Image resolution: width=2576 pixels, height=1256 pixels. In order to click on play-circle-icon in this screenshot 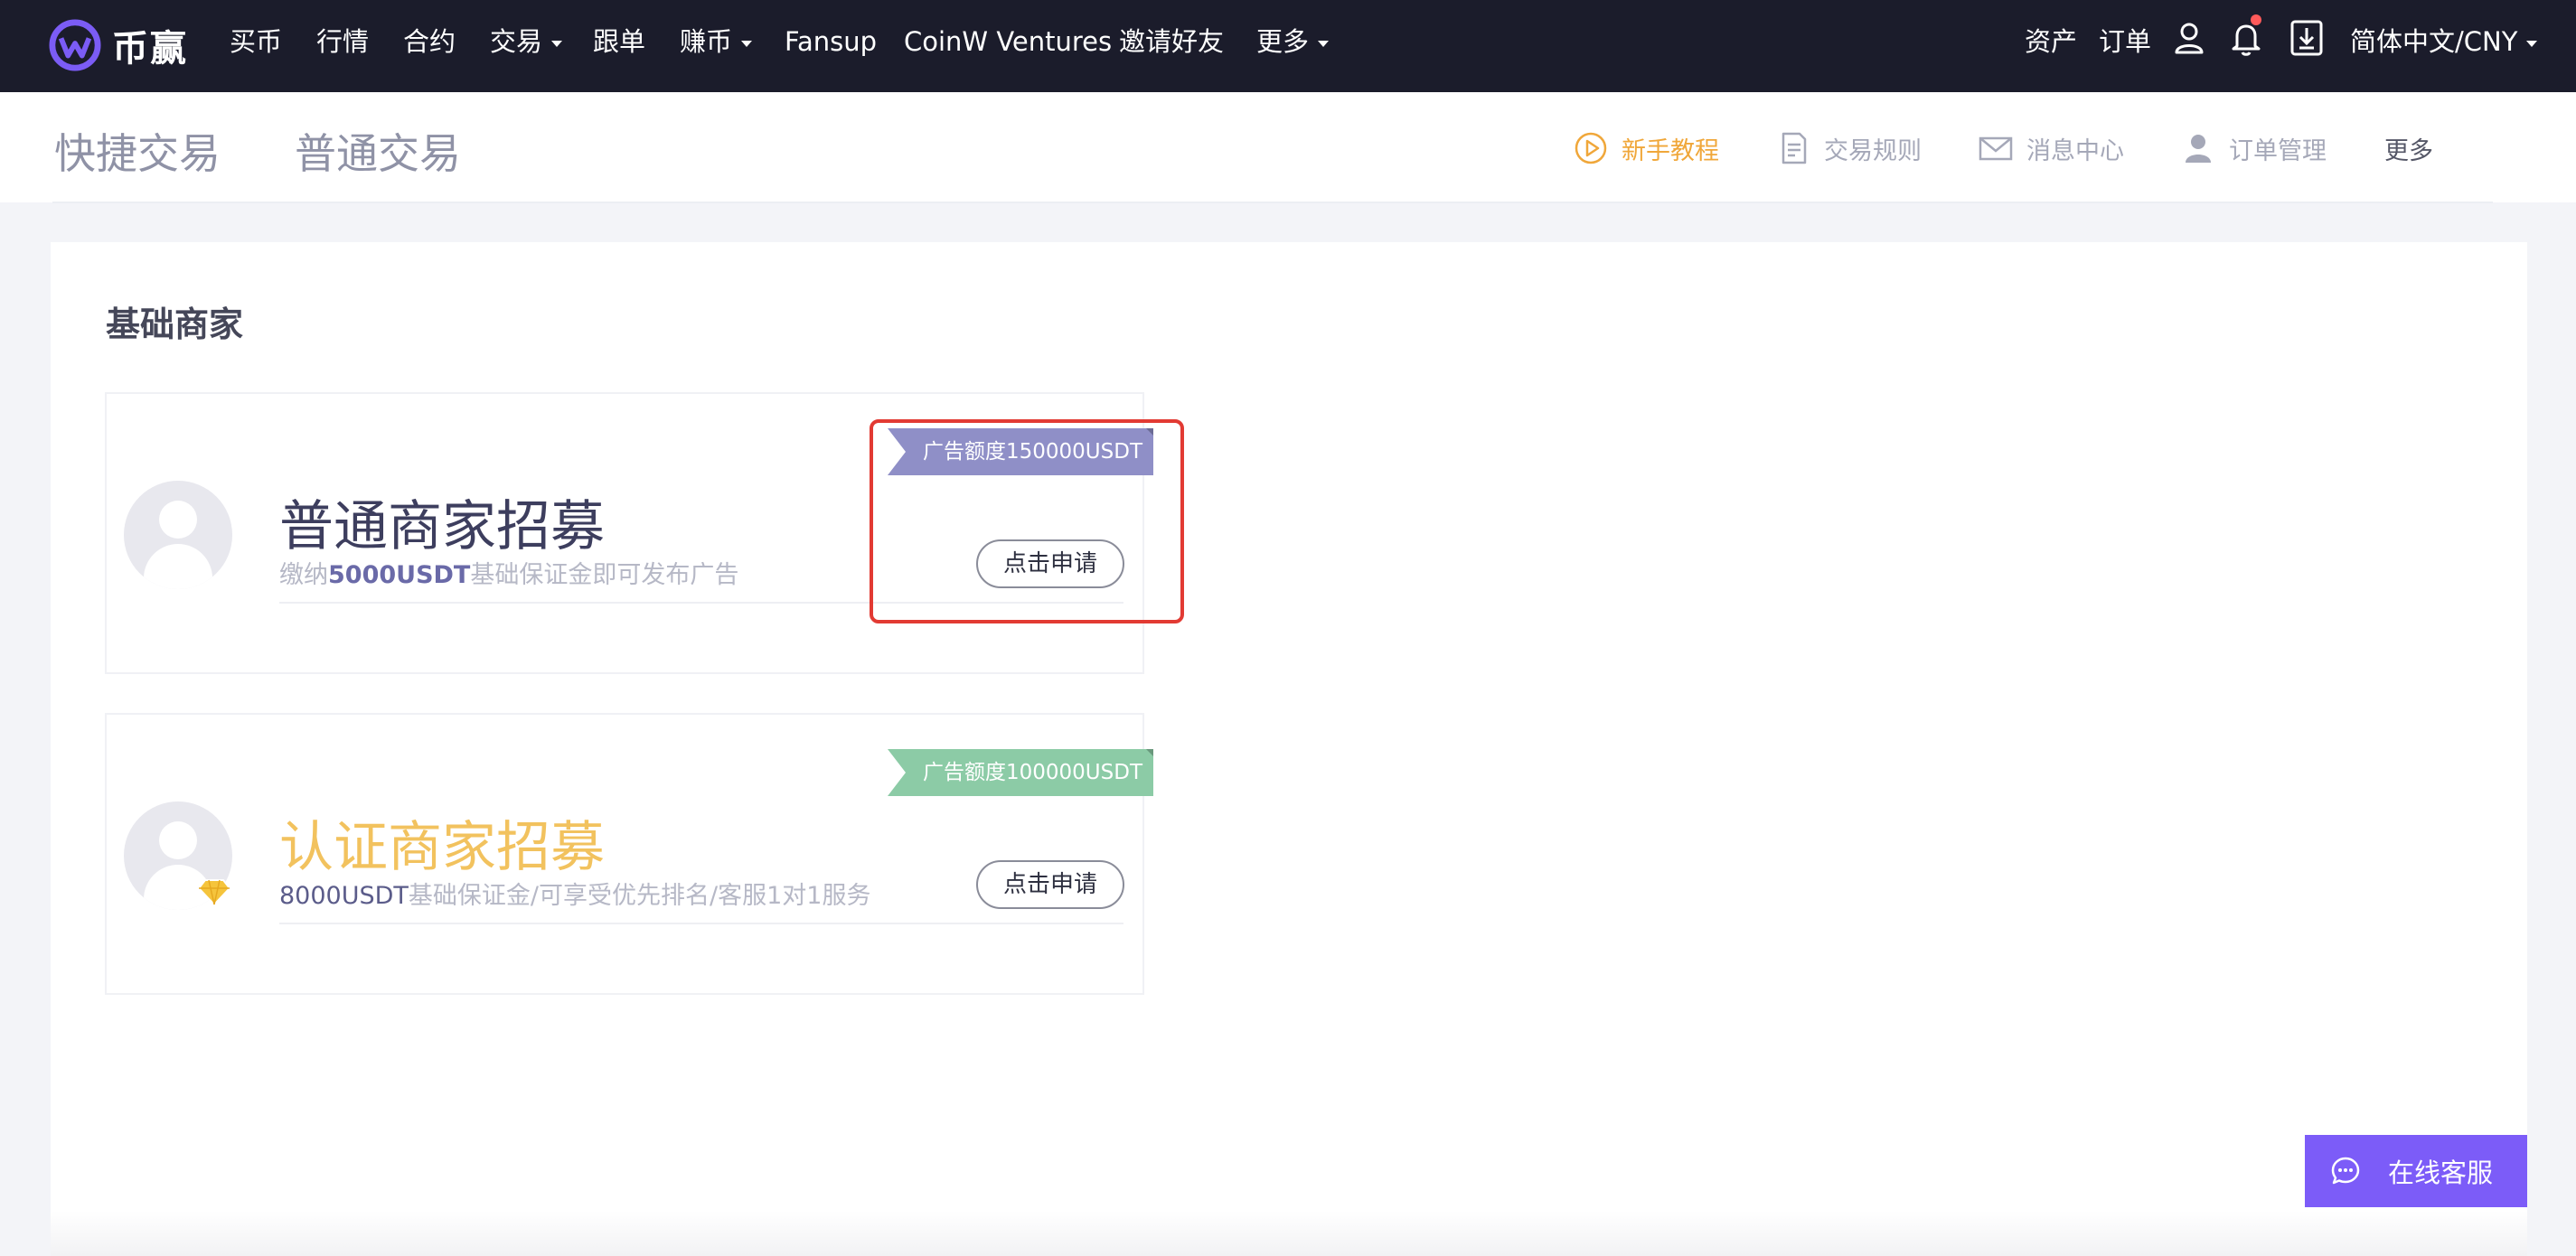, I will do `click(1591, 148)`.